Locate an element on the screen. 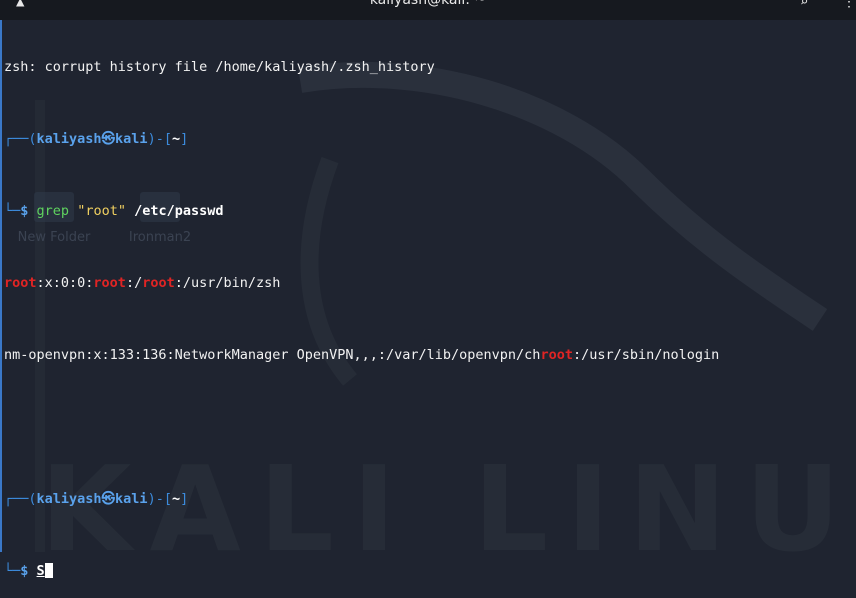  window-title: kaliyash@kali: ~ is located at coordinates (428, 4).